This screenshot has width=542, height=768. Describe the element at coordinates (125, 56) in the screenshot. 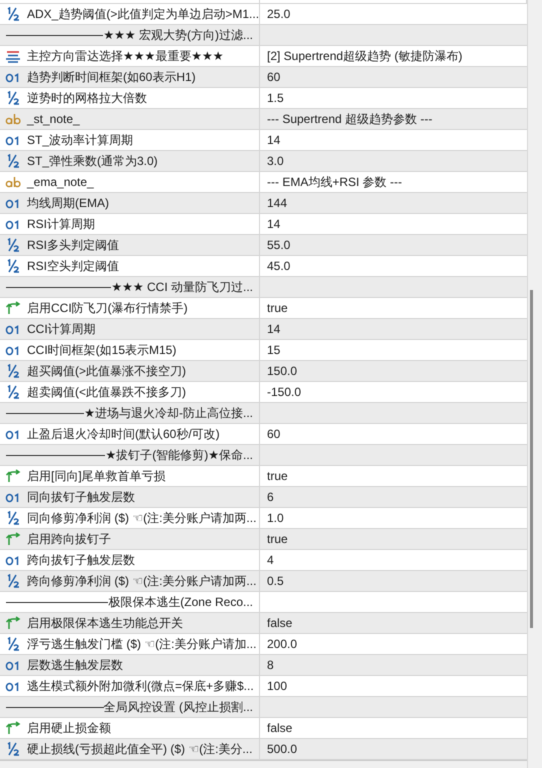

I see `parameter-name: 主控方向雷达选择★★★最重要★★★` at that location.